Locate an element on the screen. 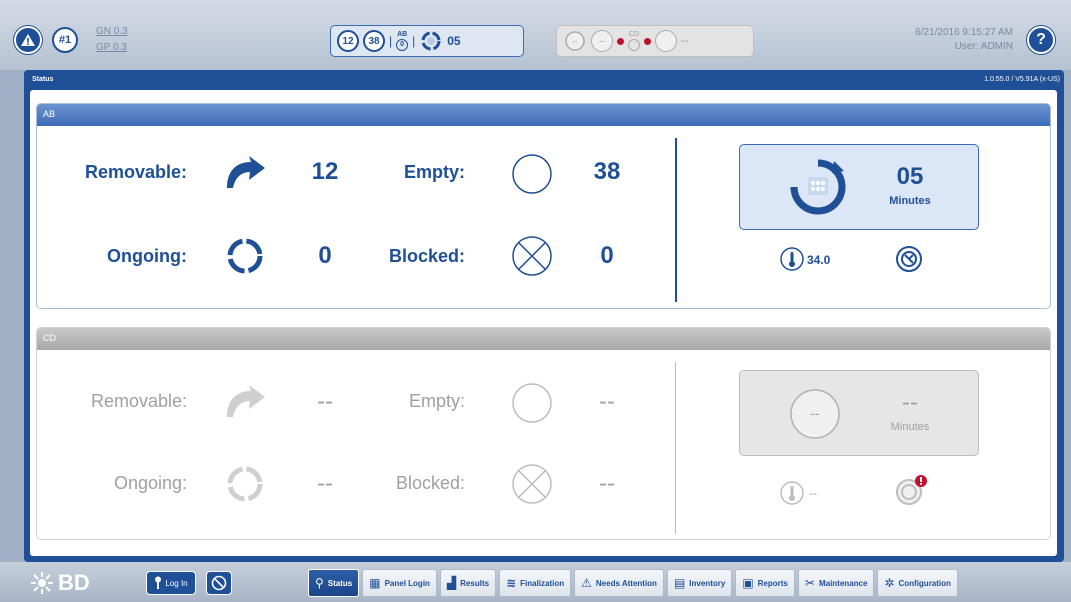 The height and width of the screenshot is (602, 1071). tab-results: ▟ Results is located at coordinates (468, 583).